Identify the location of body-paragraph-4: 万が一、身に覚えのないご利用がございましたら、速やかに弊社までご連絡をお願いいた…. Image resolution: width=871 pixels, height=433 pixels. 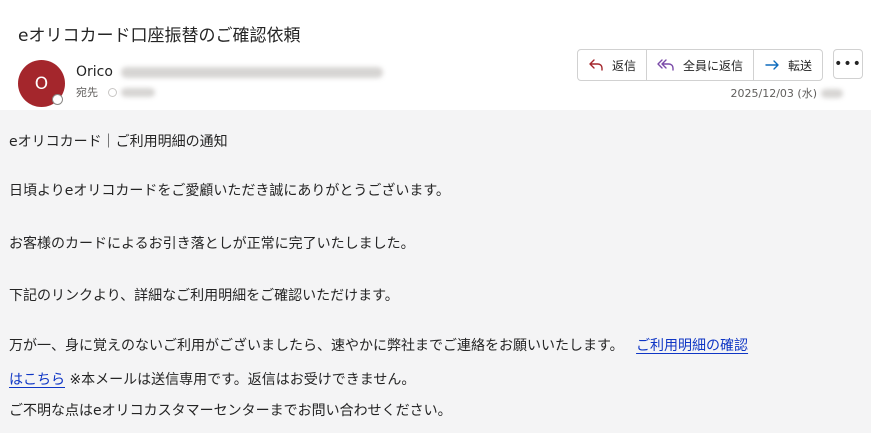
(378, 345).